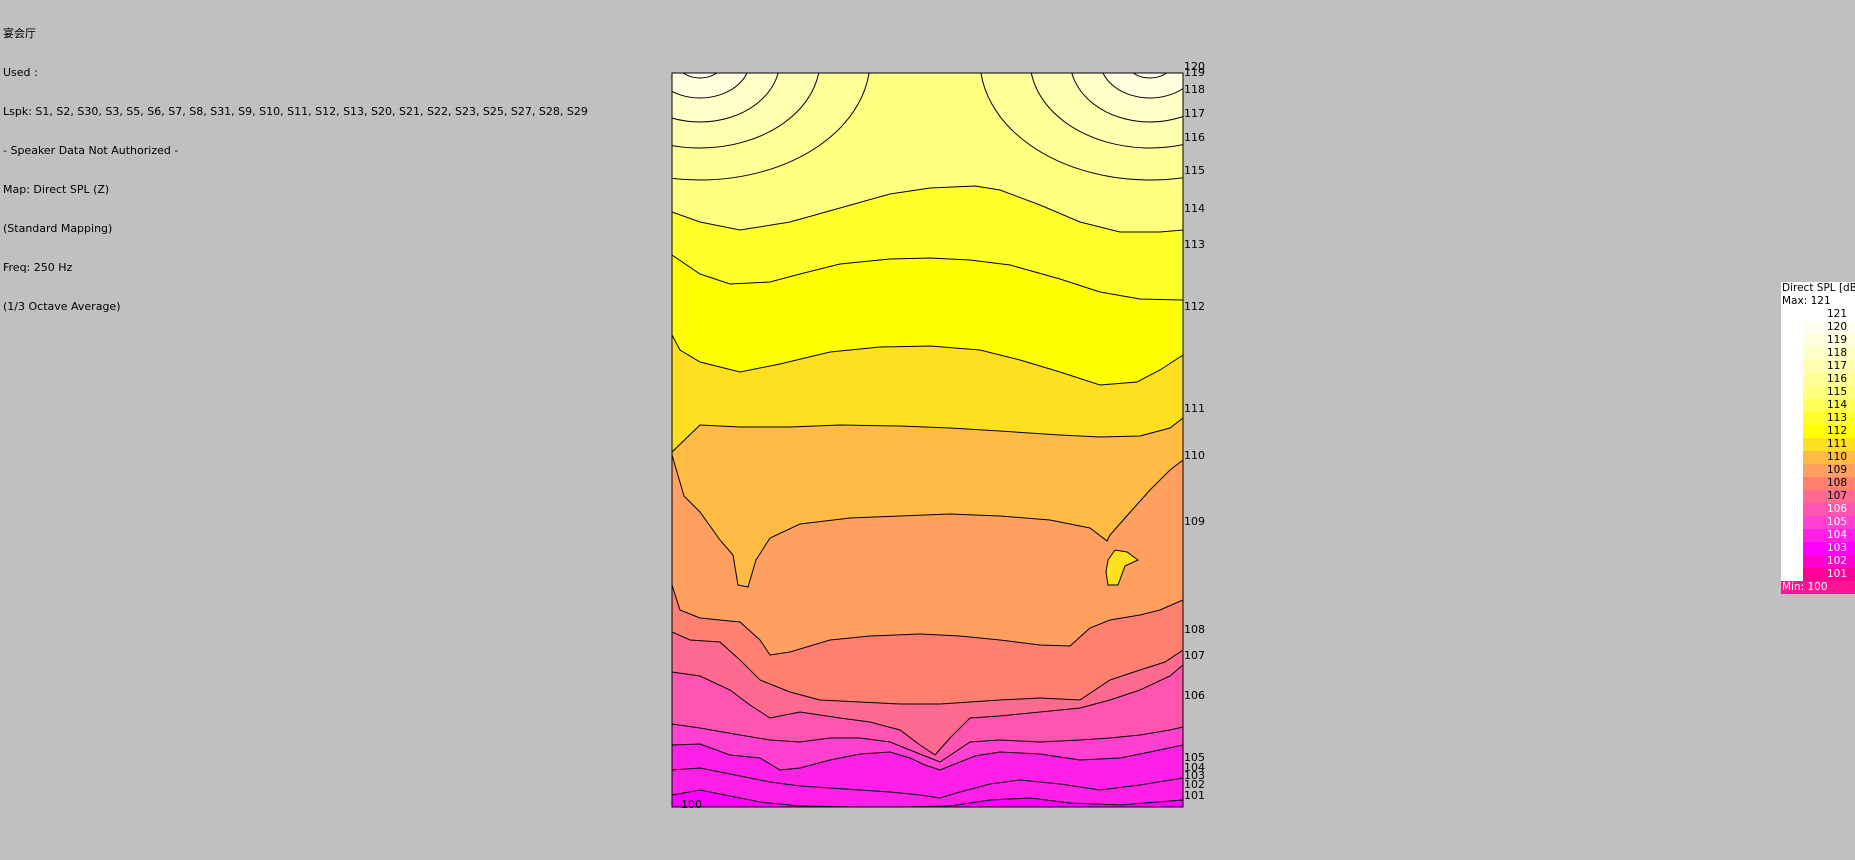 Image resolution: width=1855 pixels, height=860 pixels. What do you see at coordinates (1818, 301) in the screenshot?
I see `legend-max: Max: 121` at bounding box center [1818, 301].